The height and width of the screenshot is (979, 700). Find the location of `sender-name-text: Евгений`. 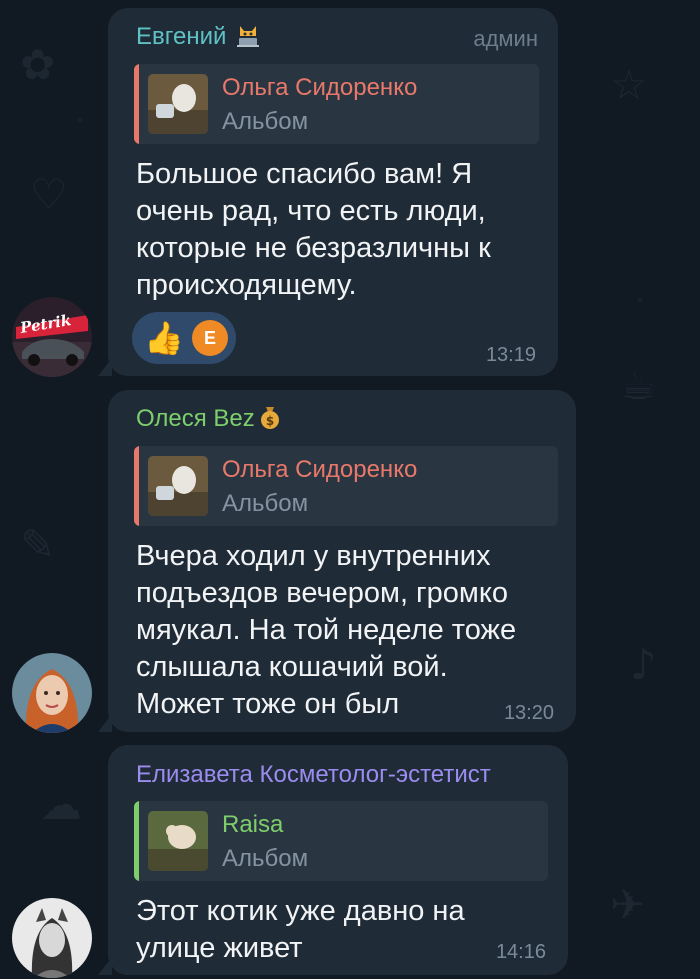

sender-name-text: Евгений is located at coordinates (181, 36).